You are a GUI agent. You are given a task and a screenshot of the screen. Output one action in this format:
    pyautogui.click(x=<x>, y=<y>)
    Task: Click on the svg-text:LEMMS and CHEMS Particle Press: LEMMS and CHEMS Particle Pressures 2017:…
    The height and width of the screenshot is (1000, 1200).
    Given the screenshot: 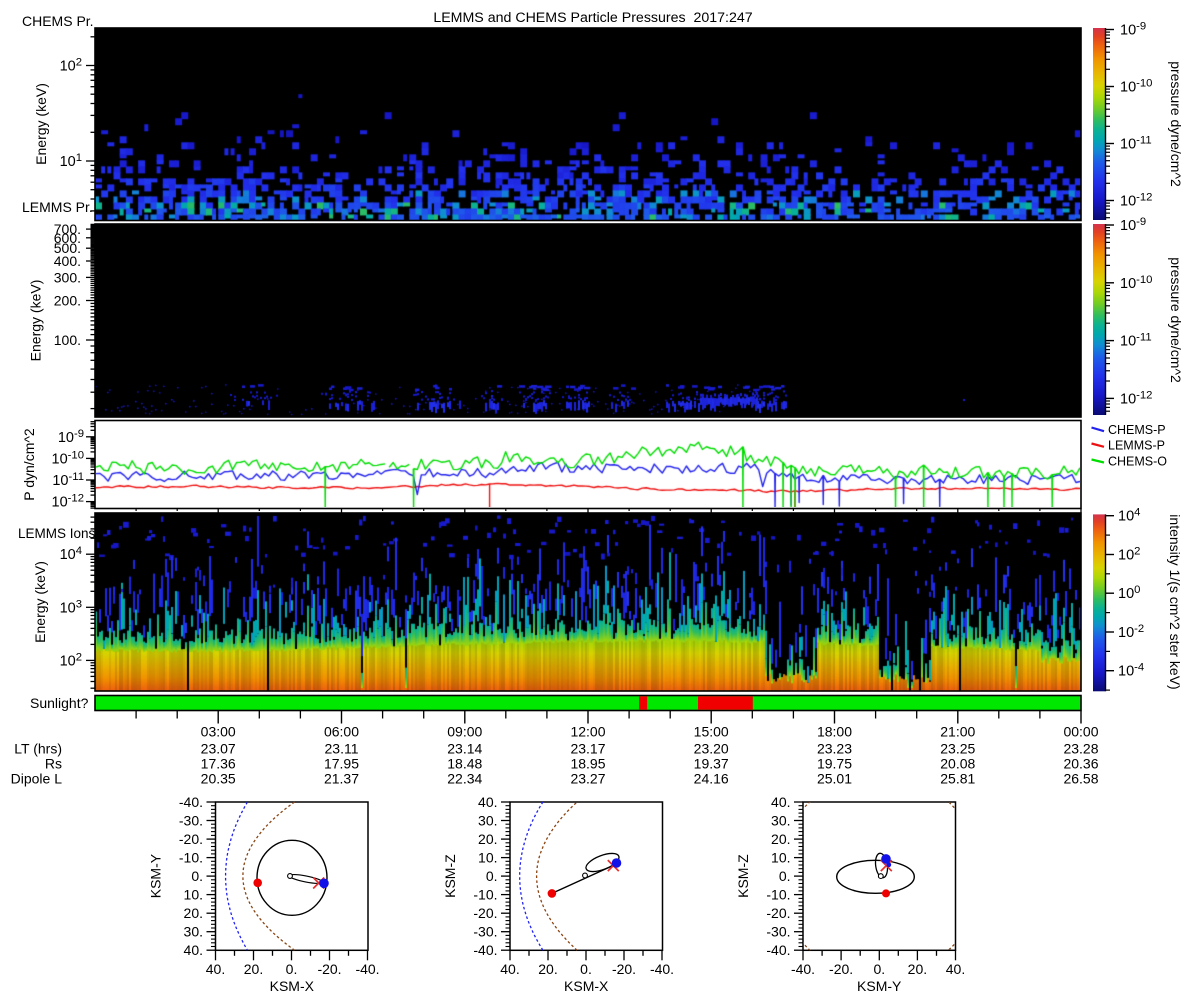 What is the action you would take?
    pyautogui.click(x=592, y=18)
    